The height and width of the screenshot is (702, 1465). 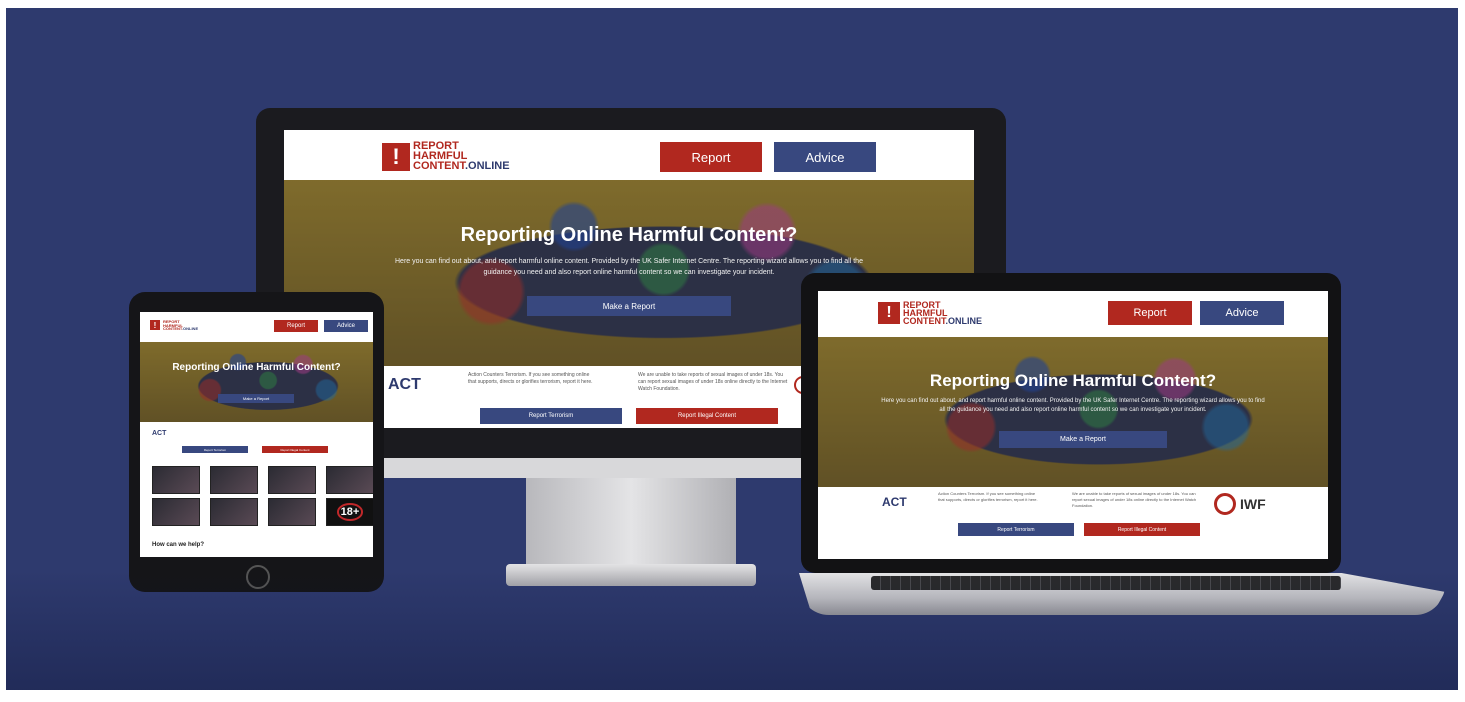 What do you see at coordinates (1253, 504) in the screenshot?
I see `laptop-iwf-logo-text: IWF` at bounding box center [1253, 504].